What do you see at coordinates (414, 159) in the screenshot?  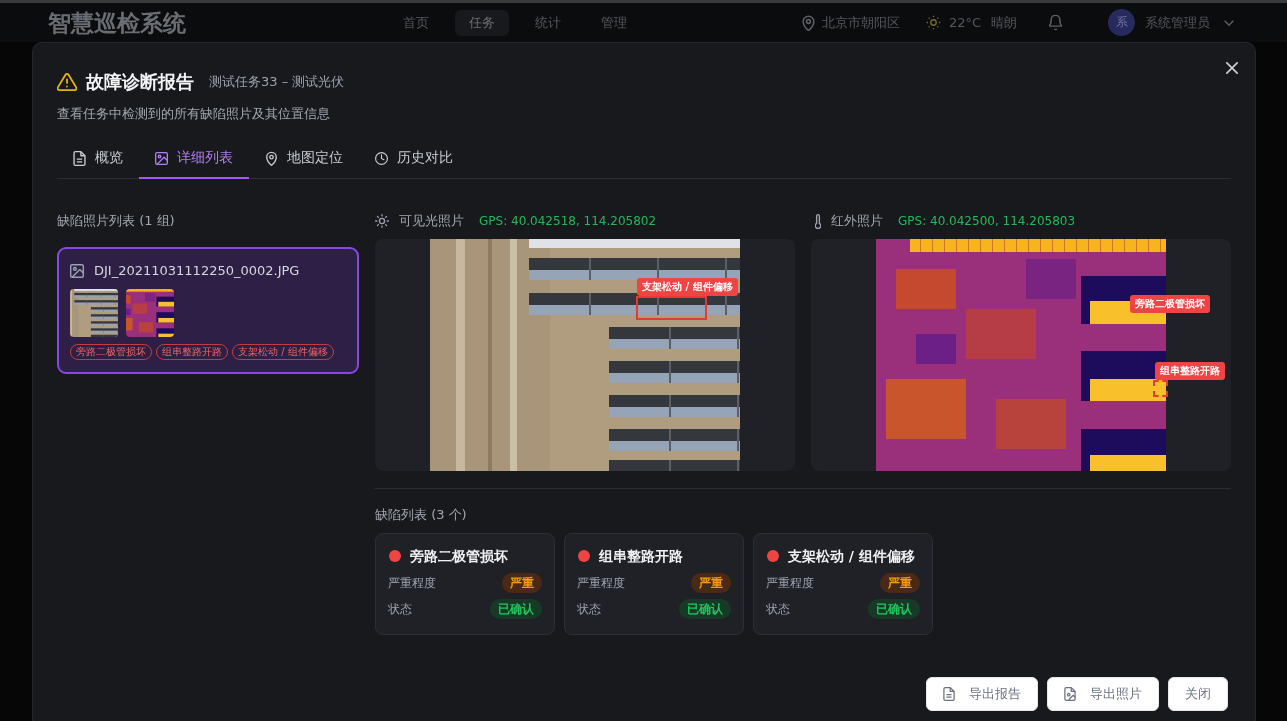 I see `tab: 历史对比` at bounding box center [414, 159].